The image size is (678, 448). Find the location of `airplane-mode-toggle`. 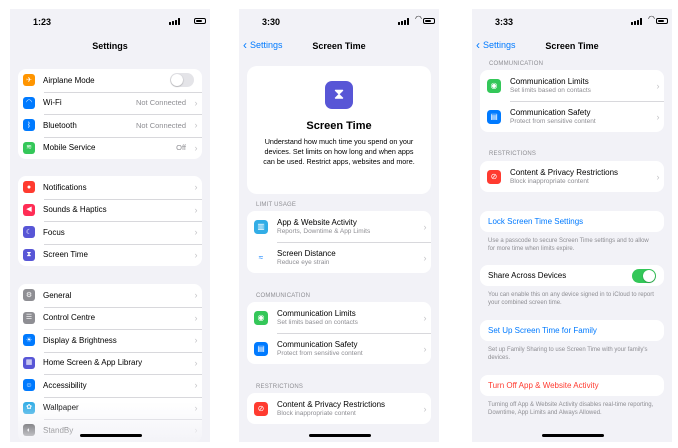

airplane-mode-toggle is located at coordinates (182, 80).